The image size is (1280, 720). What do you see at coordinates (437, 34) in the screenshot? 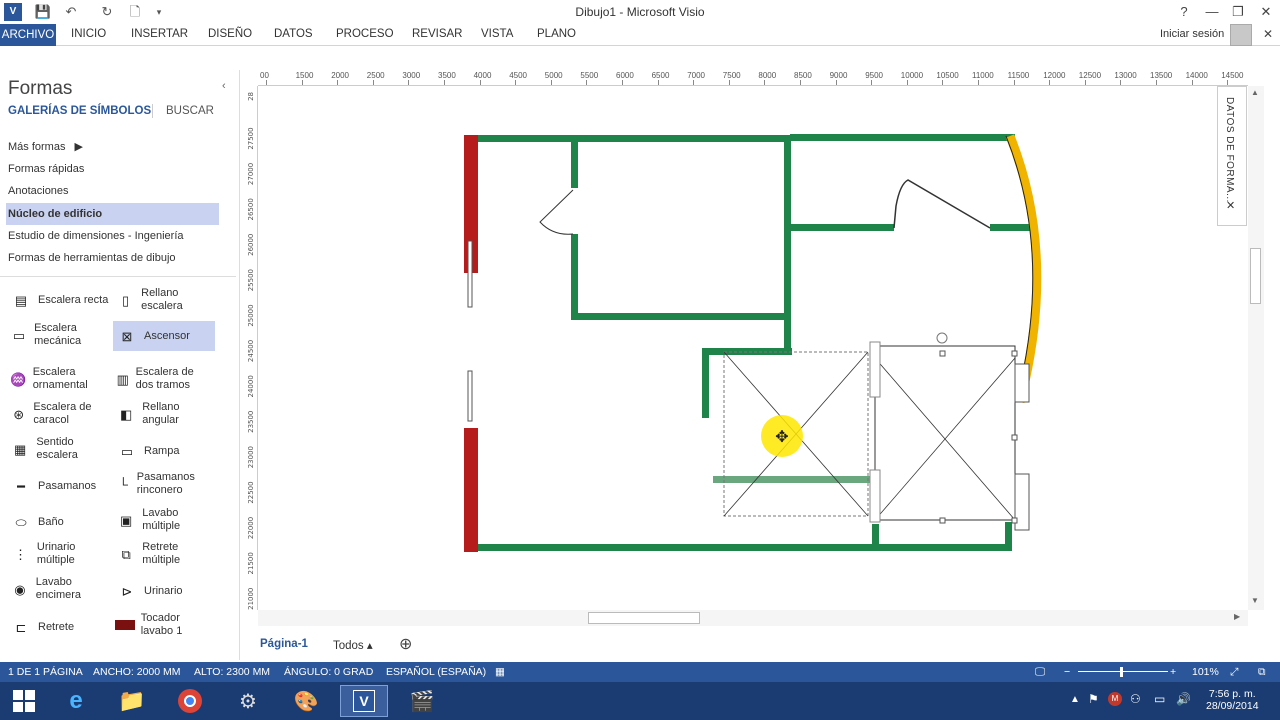
I see `tab-revisar: REVISAR` at bounding box center [437, 34].